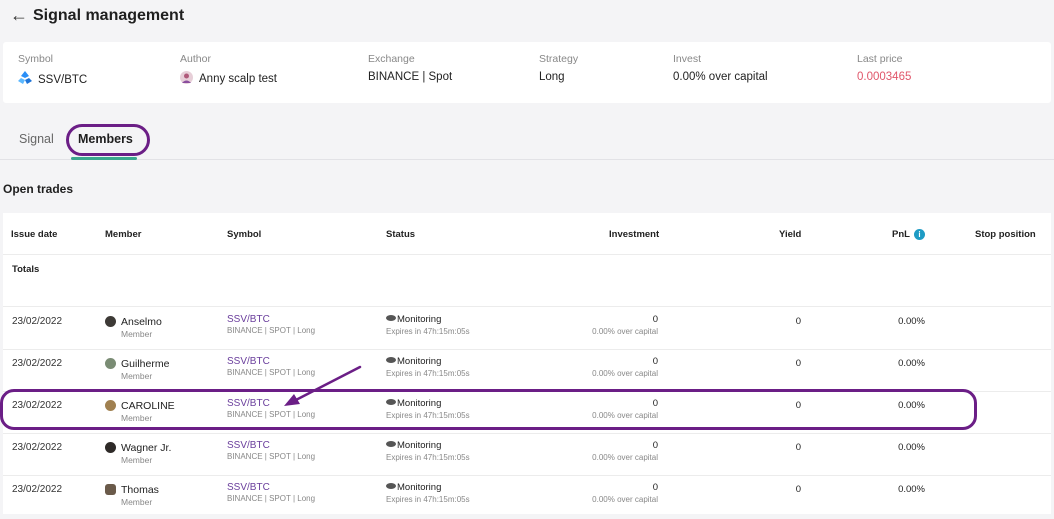  What do you see at coordinates (410, 68) in the screenshot?
I see `info-exchange: Exchange BINANCE | Spot` at bounding box center [410, 68].